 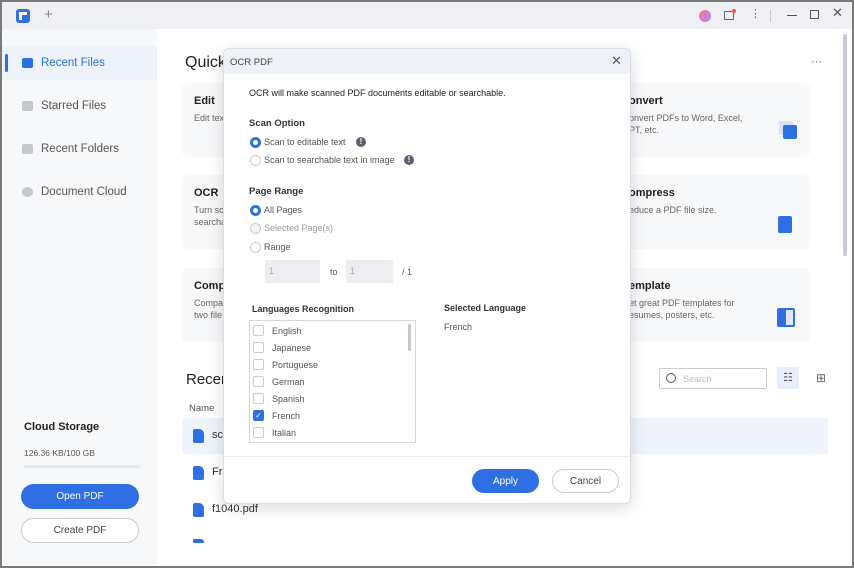 What do you see at coordinates (792, 15) in the screenshot?
I see `minimize-icon` at bounding box center [792, 15].